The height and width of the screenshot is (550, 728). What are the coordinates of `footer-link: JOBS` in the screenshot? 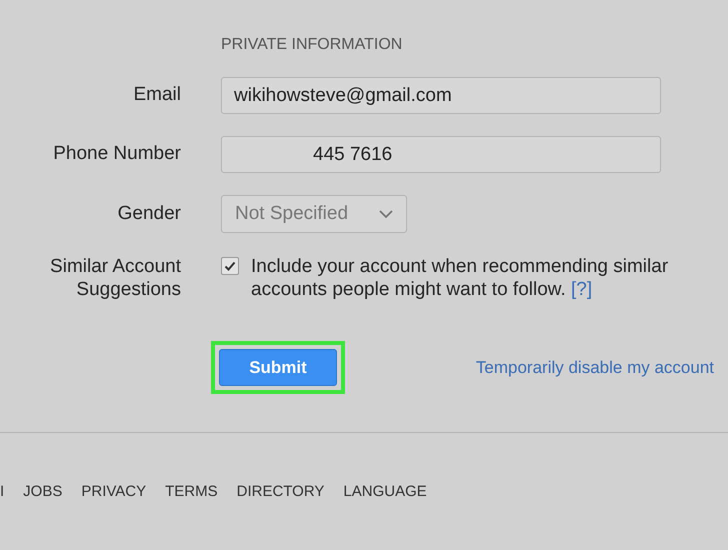 It's located at (42, 492).